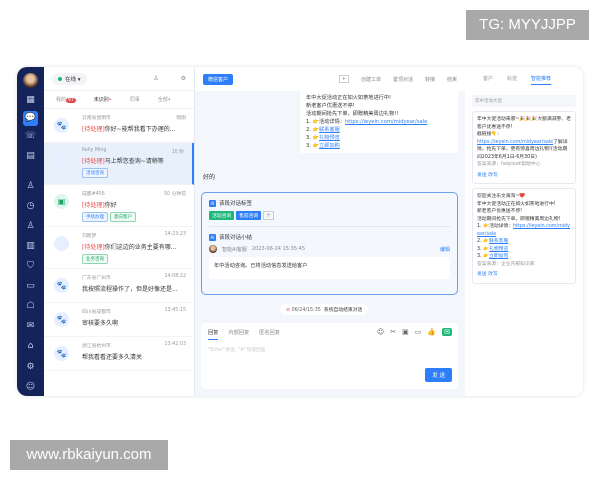  I want to click on tag-activity: 活动咨询, so click(222, 215).